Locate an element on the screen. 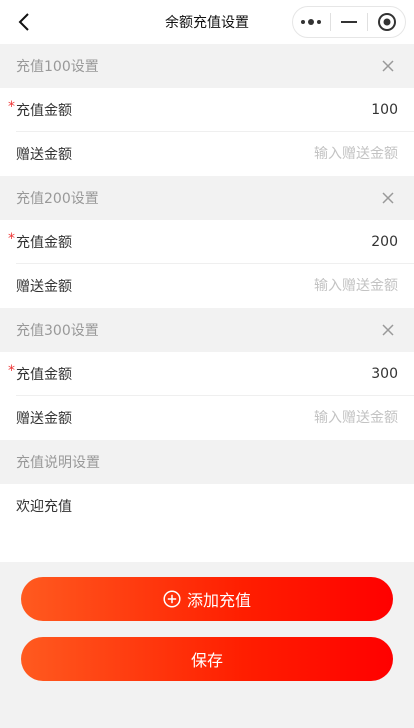 This screenshot has height=728, width=414. chevron-left-icon is located at coordinates (23, 22).